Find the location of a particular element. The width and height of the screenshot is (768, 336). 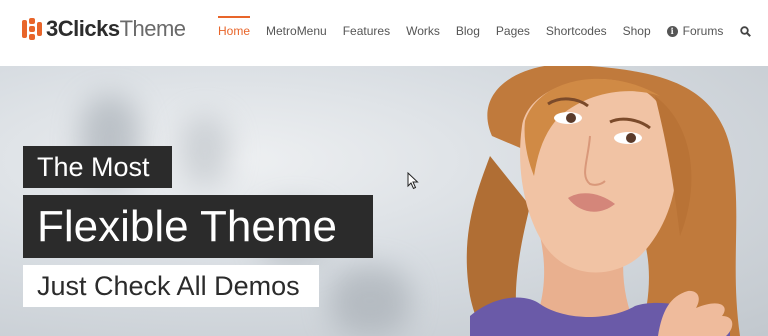

nav-item-metromenu: MetroMenu is located at coordinates (296, 31).